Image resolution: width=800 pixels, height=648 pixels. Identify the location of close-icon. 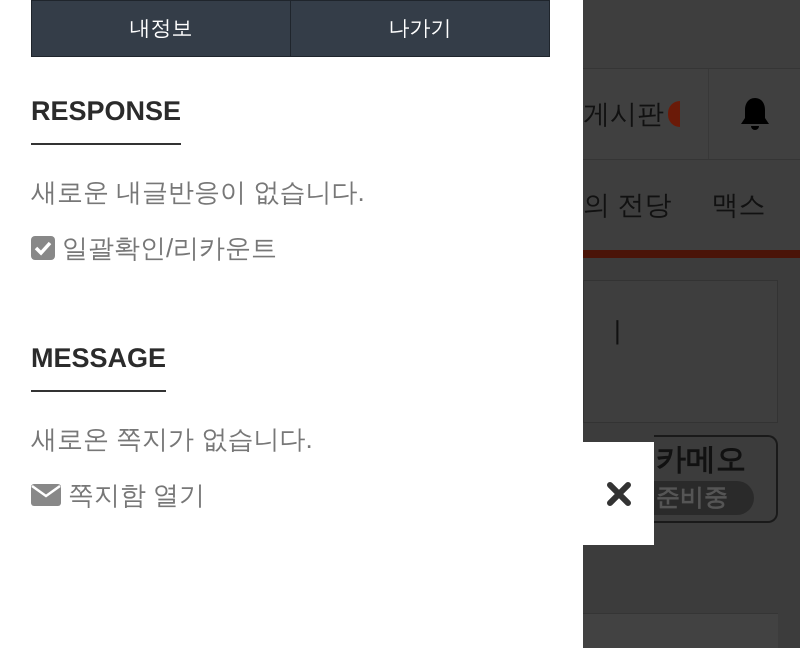
(619, 493).